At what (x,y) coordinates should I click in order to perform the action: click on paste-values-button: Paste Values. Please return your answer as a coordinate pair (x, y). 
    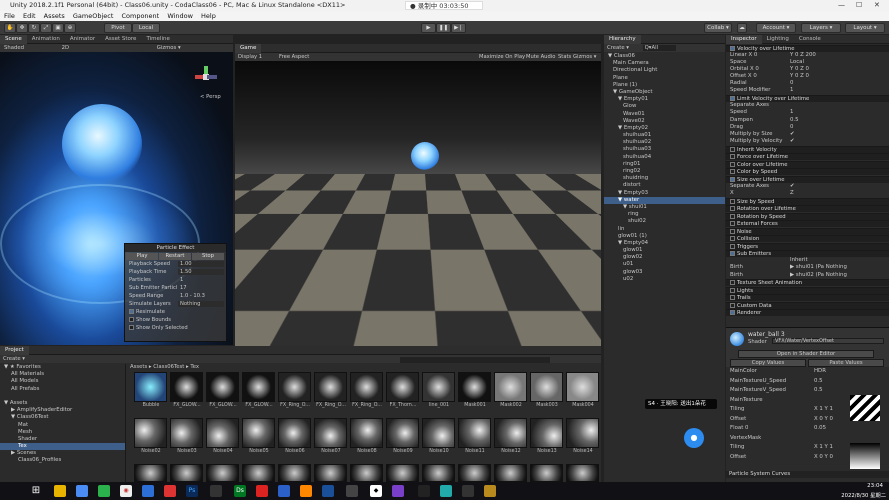
    Looking at the image, I should click on (846, 363).